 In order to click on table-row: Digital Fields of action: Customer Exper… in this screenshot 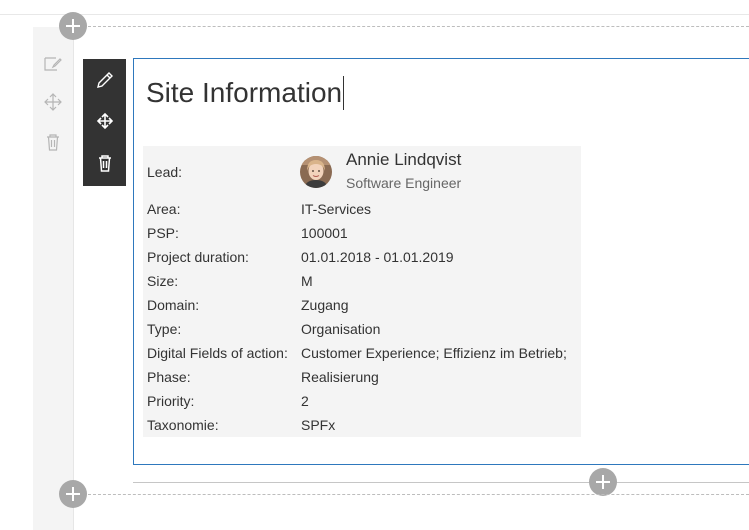, I will do `click(362, 353)`.